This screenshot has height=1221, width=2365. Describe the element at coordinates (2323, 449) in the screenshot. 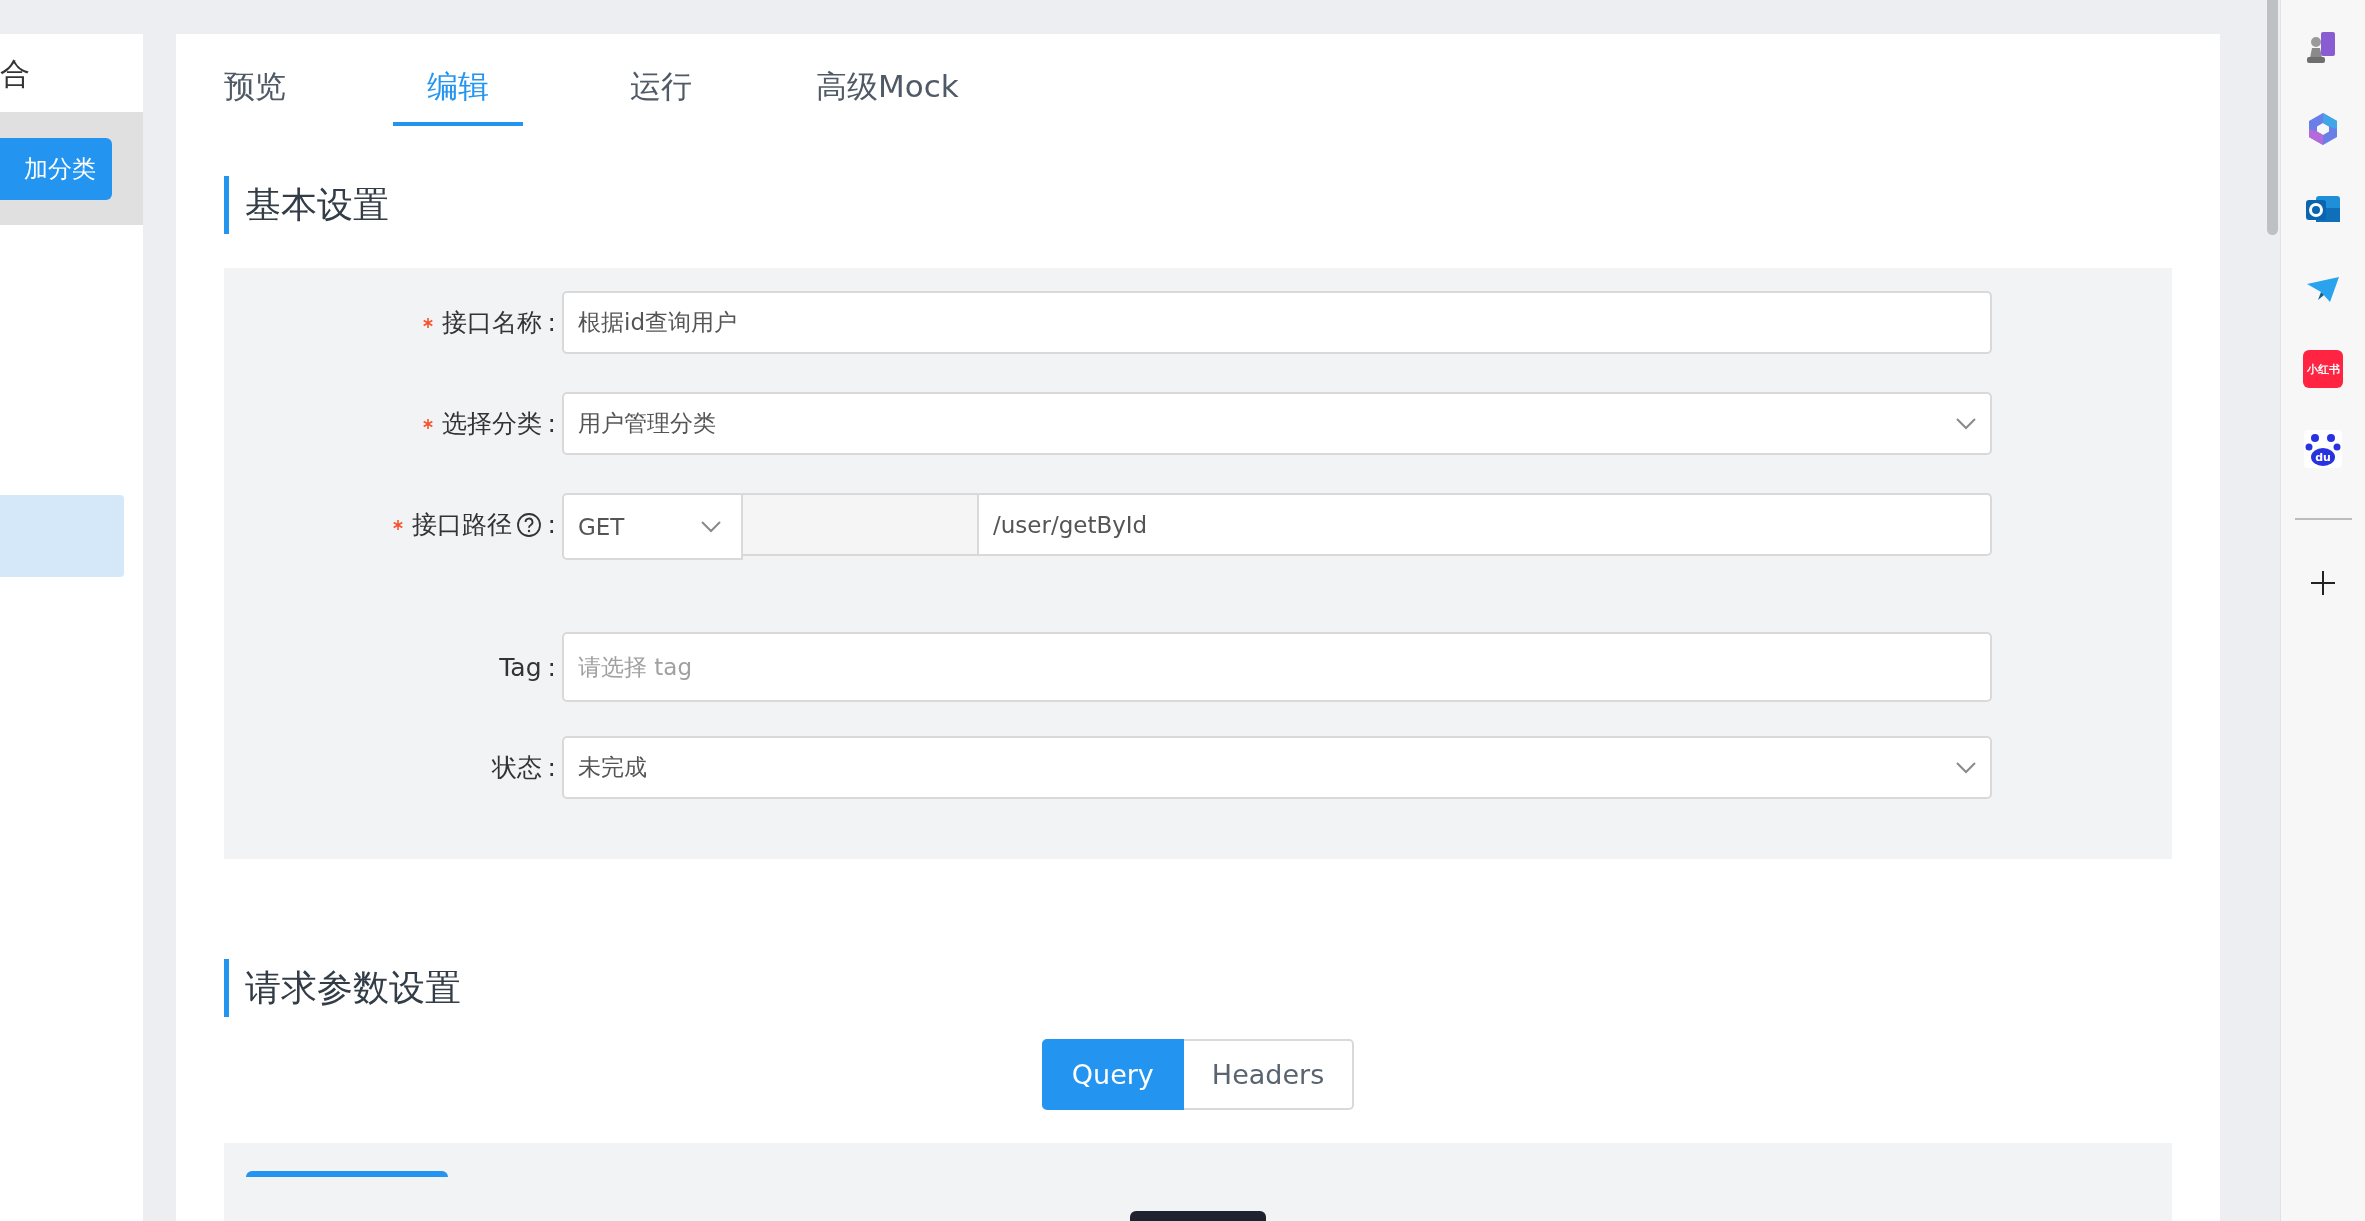

I see `paw-icon: du` at that location.